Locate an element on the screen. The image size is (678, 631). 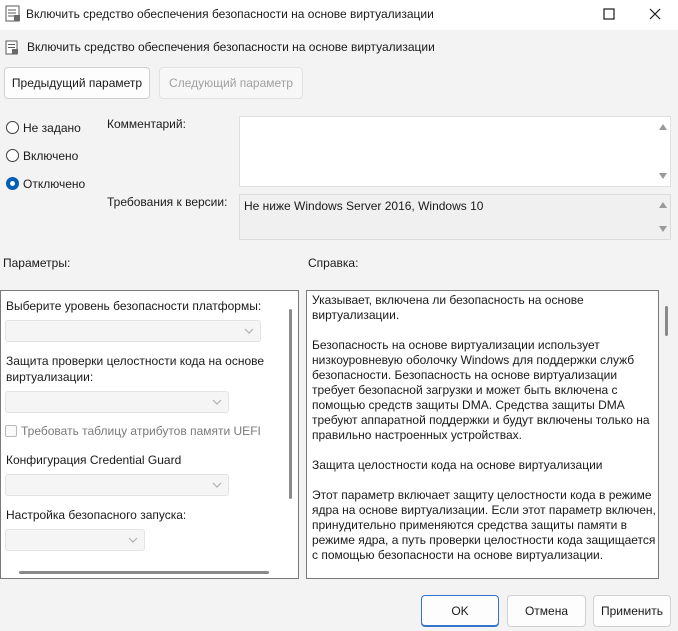
comment-textarea is located at coordinates (455, 151).